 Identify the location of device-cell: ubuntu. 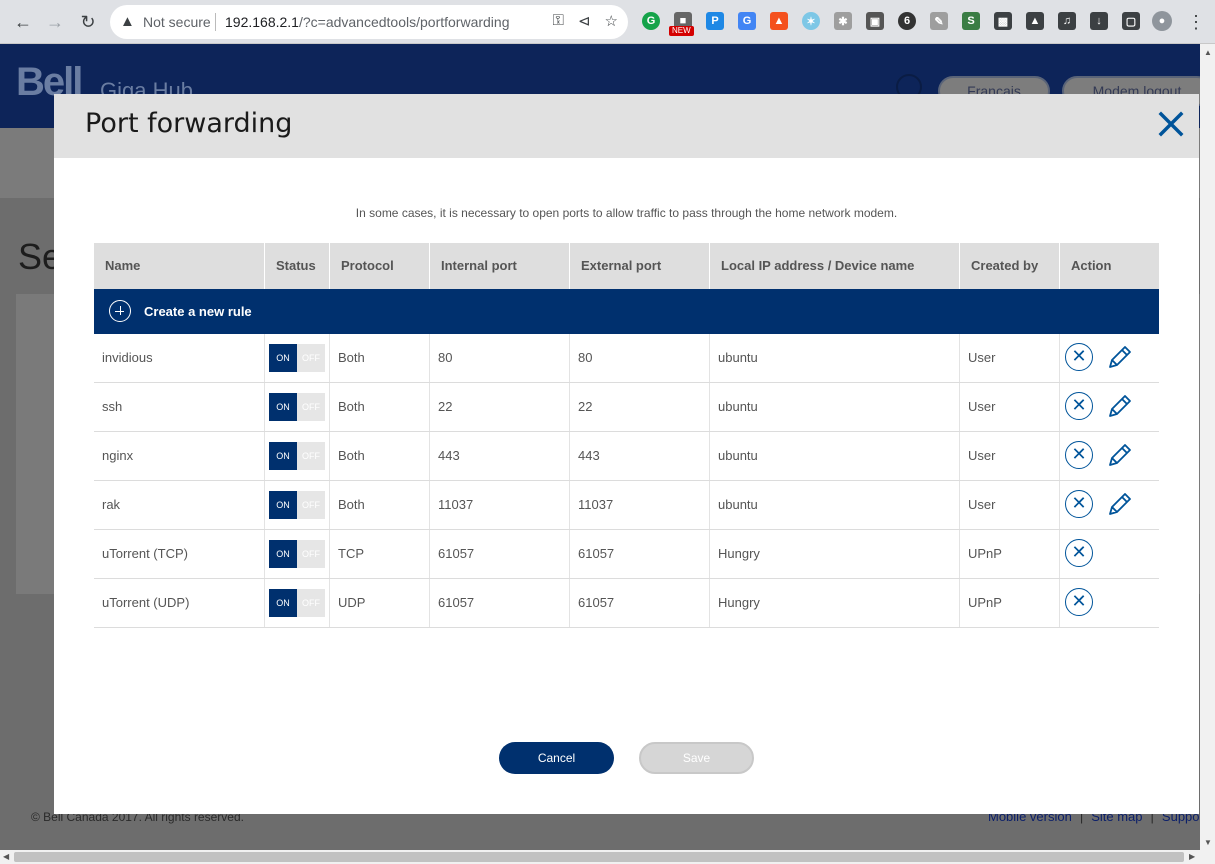
(834, 358).